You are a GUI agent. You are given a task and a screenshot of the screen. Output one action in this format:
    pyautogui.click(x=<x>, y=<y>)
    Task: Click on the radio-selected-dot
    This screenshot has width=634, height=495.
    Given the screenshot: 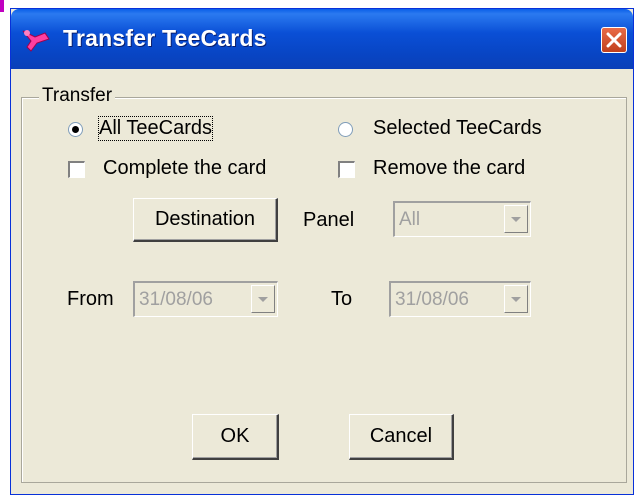 What is the action you would take?
    pyautogui.click(x=75, y=129)
    